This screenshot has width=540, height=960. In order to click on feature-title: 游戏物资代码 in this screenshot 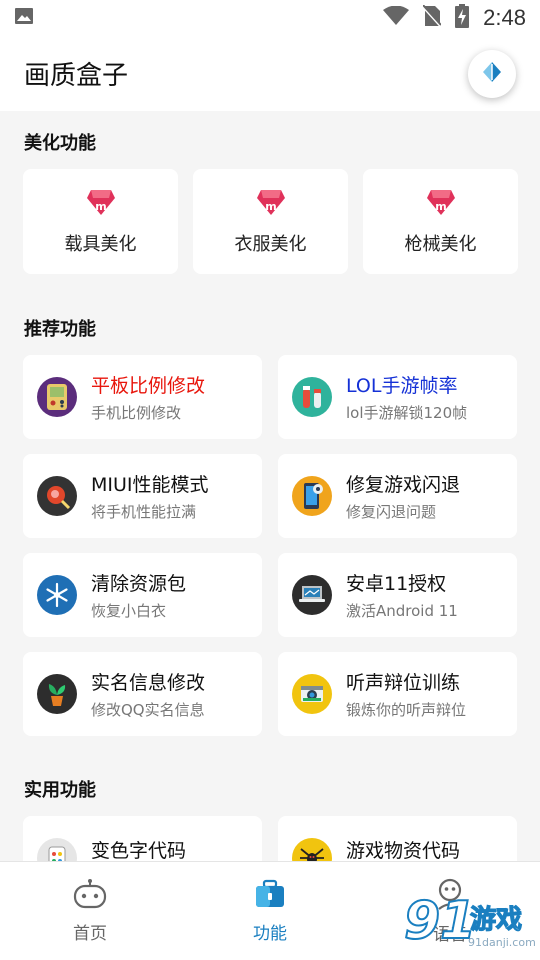, I will do `click(403, 850)`.